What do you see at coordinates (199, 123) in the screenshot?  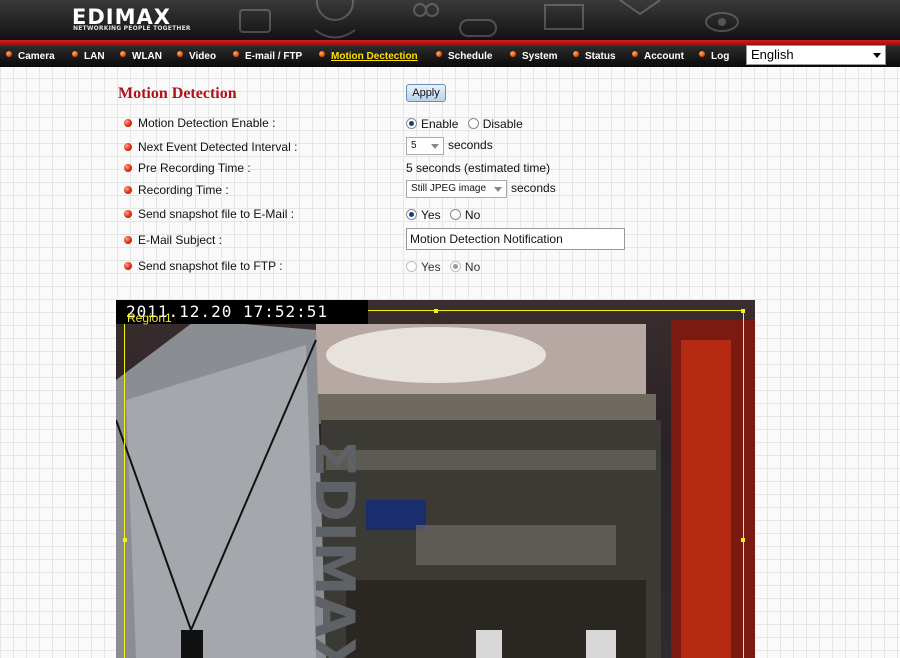 I see `motion-enable-label: Motion Detection Enable :` at bounding box center [199, 123].